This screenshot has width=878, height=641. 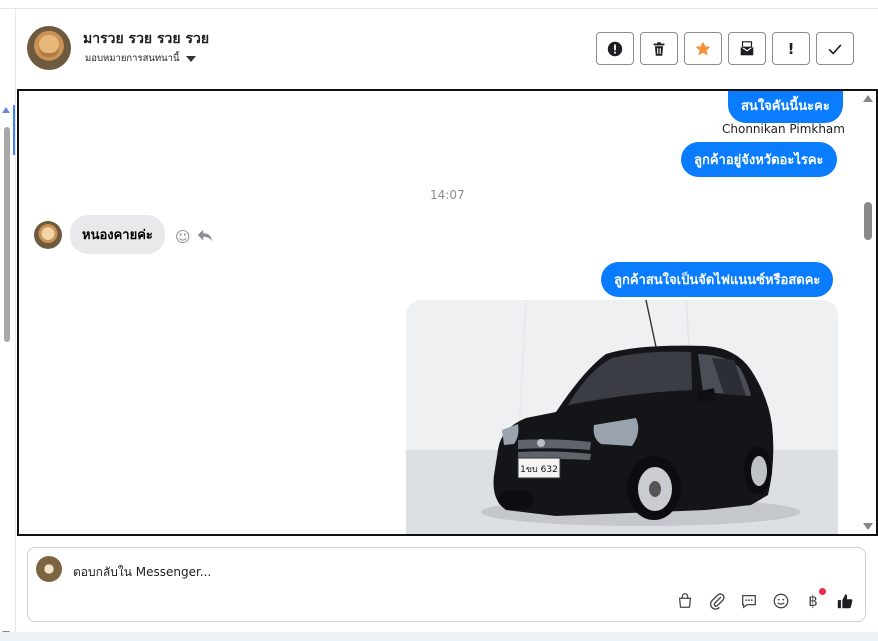 I want to click on report-spam-button, so click(x=615, y=48).